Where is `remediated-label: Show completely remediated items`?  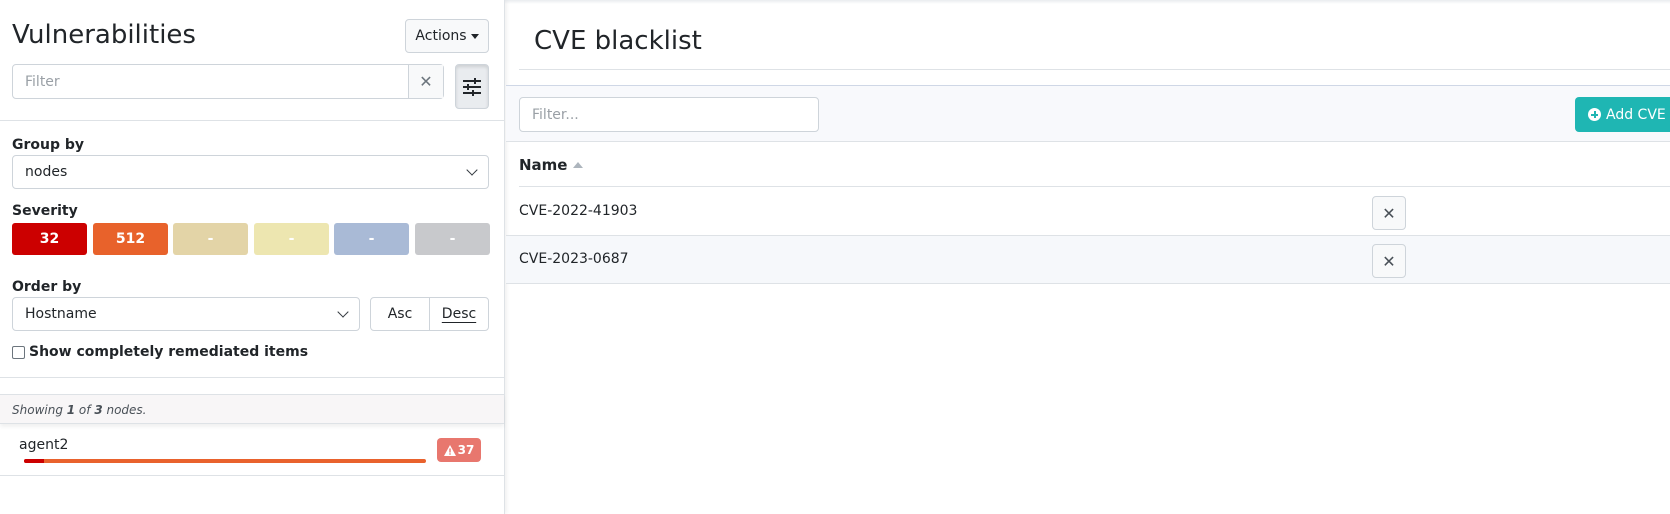
remediated-label: Show completely remediated items is located at coordinates (169, 352).